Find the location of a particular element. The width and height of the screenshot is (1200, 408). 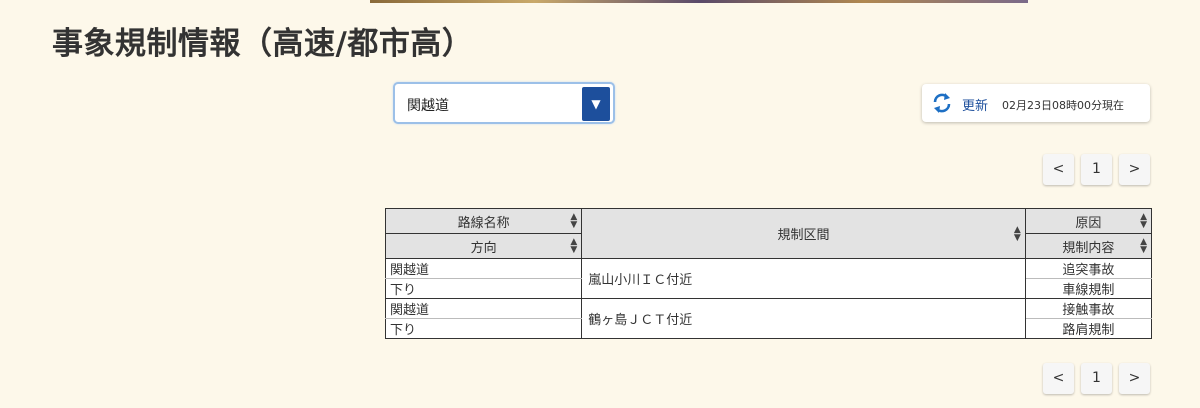

page-title: 事象規制情報（高速/都市高） is located at coordinates (263, 44).